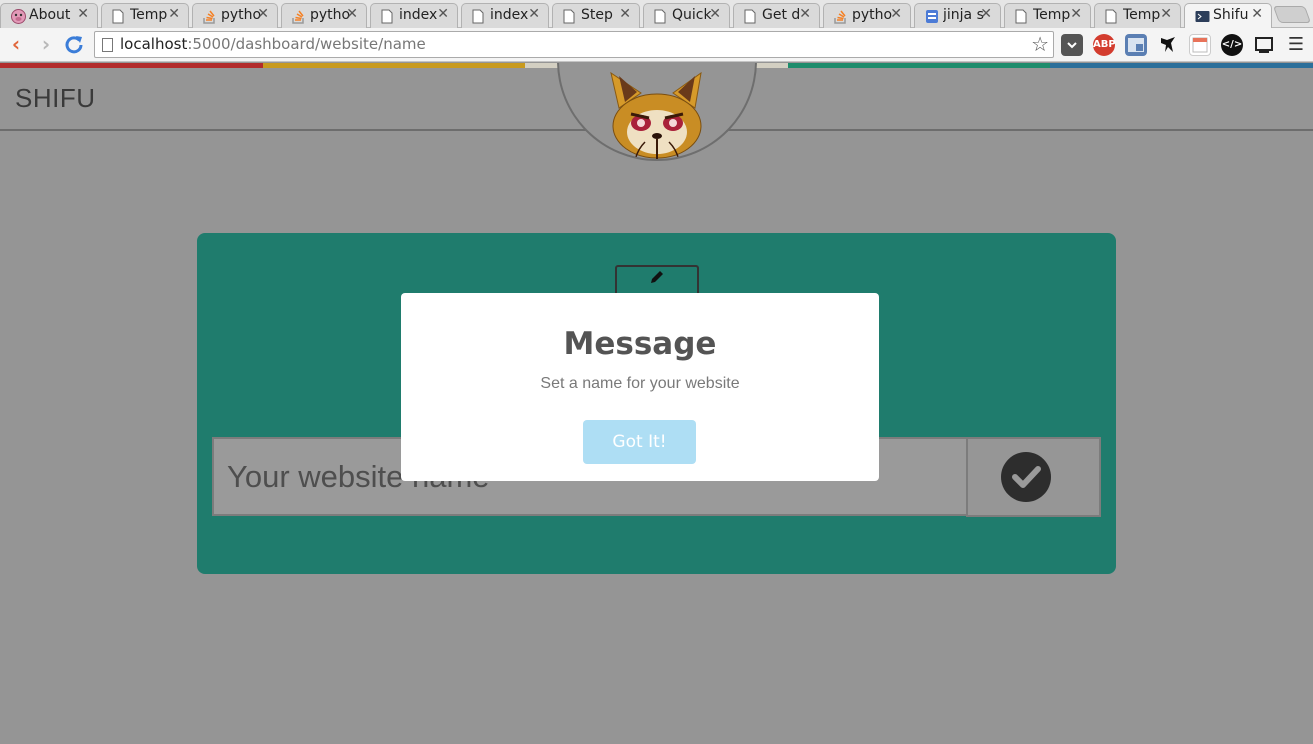 This screenshot has width=1313, height=744. Describe the element at coordinates (235, 15) in the screenshot. I see `tab-python: pytho ✕` at that location.